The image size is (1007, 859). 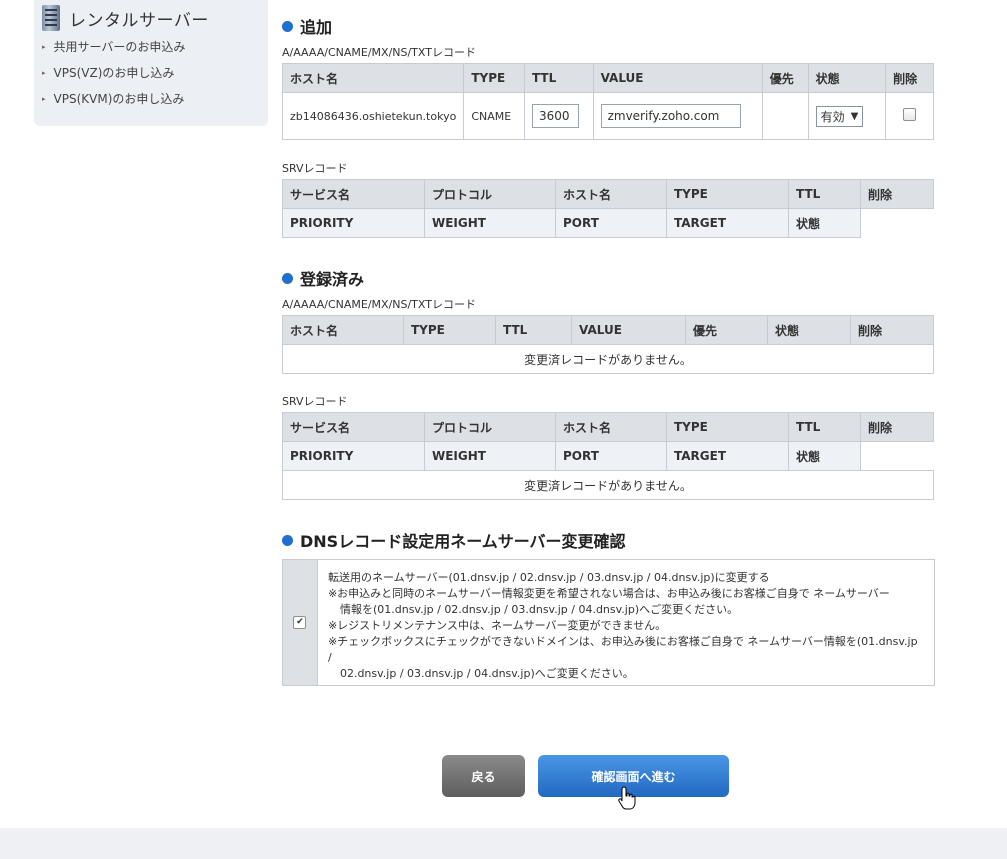 I want to click on ns-checkbox-cell: ✔, so click(x=300, y=622).